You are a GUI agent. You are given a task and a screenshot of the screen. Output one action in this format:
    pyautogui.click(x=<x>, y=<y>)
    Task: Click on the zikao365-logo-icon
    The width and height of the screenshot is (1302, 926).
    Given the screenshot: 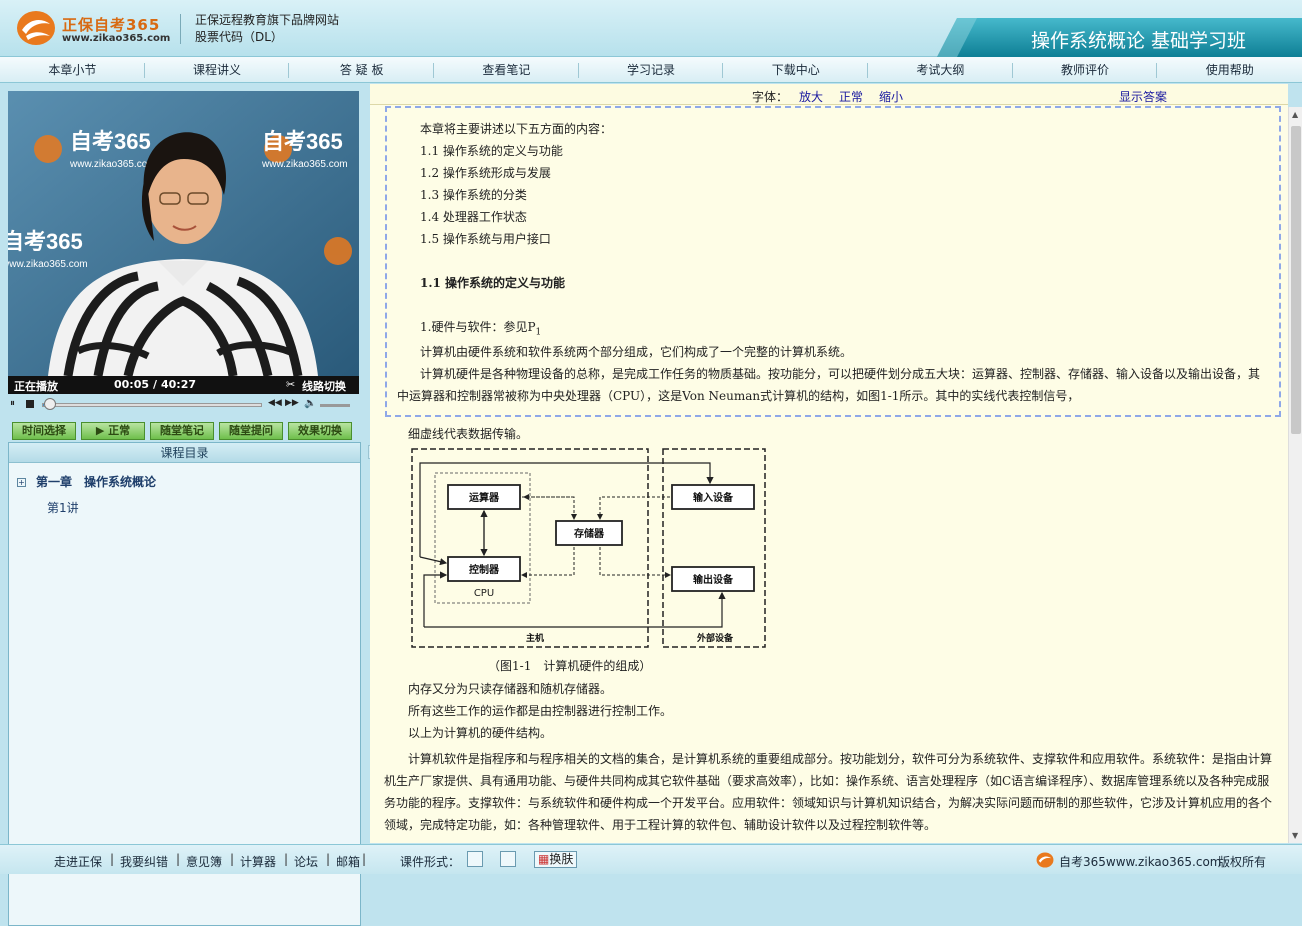 What is the action you would take?
    pyautogui.click(x=36, y=28)
    